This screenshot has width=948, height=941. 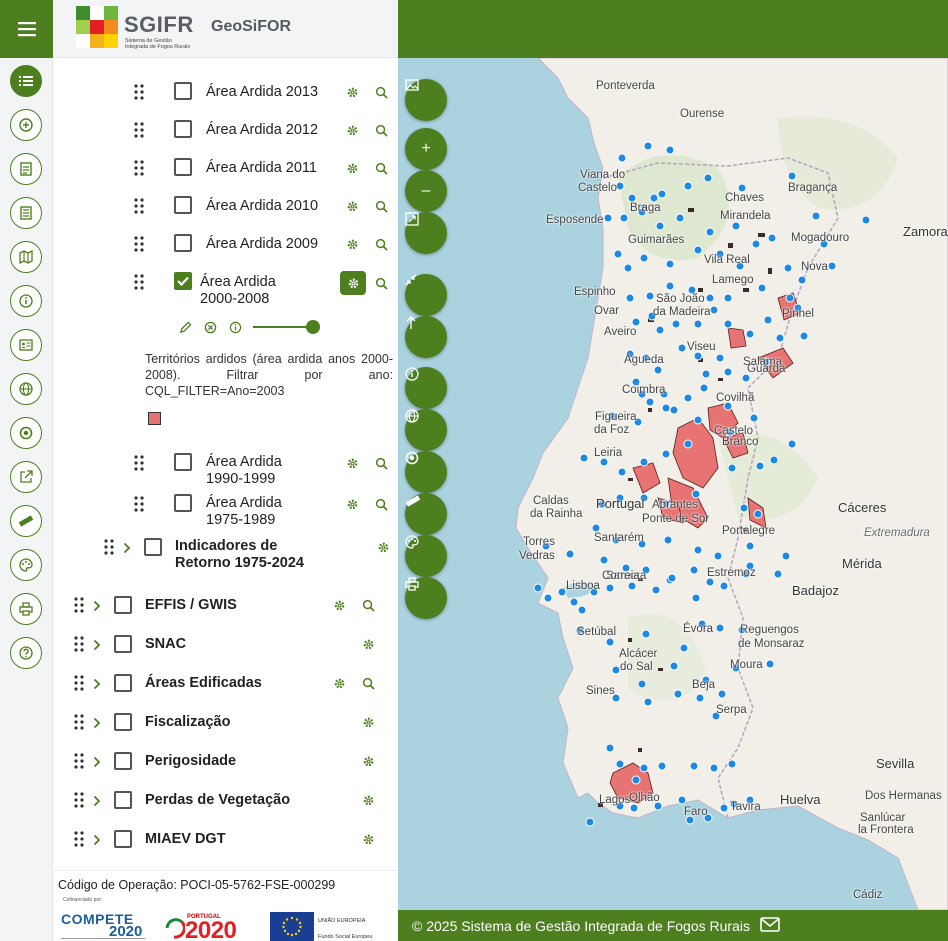 What do you see at coordinates (426, 388) in the screenshot?
I see `map-info-button` at bounding box center [426, 388].